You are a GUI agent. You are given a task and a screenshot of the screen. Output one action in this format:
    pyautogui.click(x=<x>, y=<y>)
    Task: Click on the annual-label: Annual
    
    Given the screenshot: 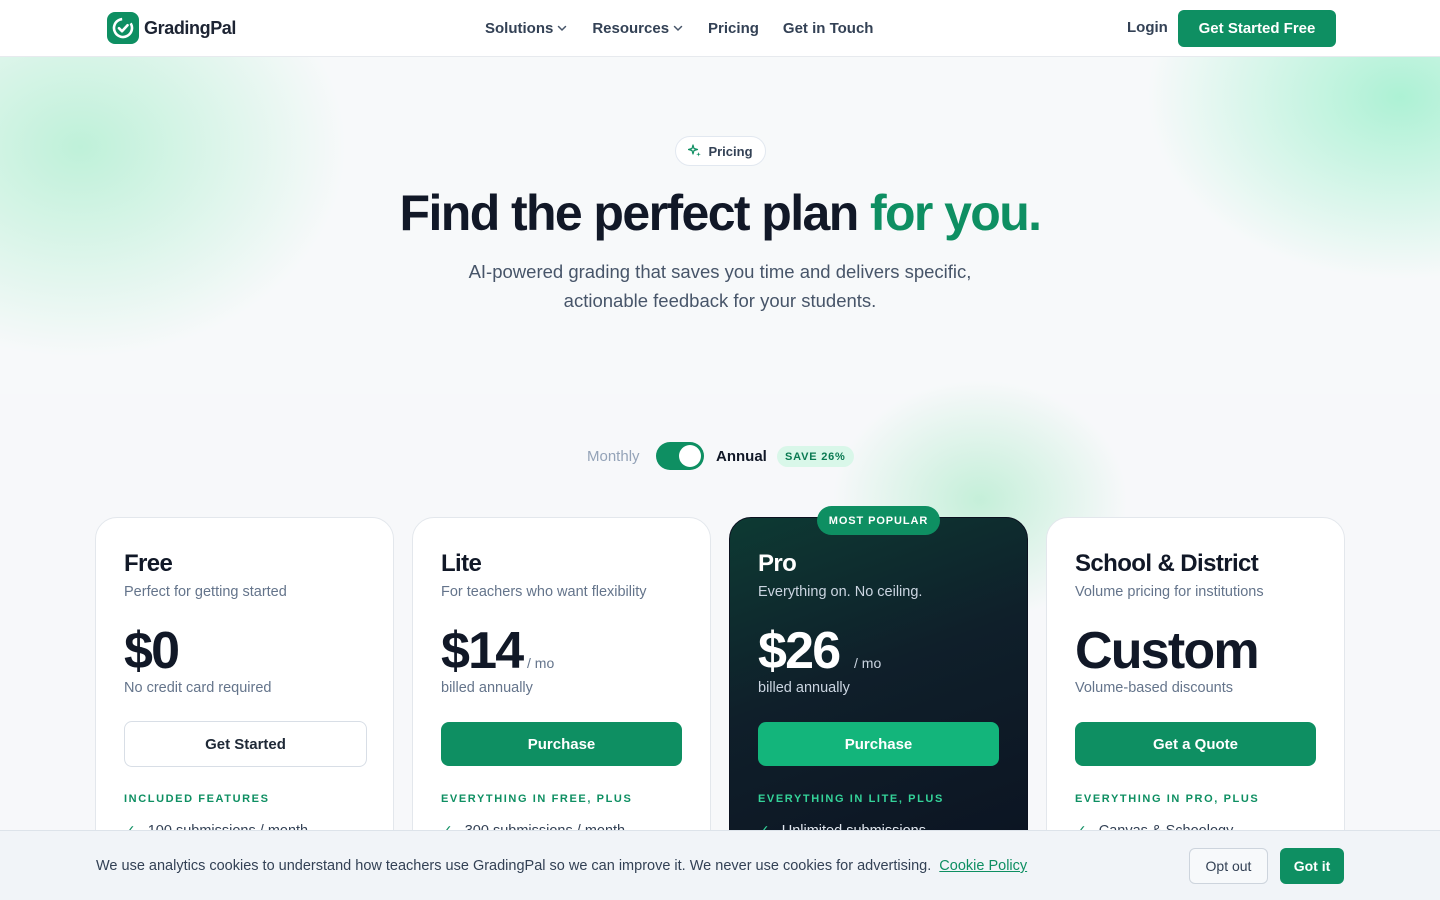 What is the action you would take?
    pyautogui.click(x=741, y=456)
    